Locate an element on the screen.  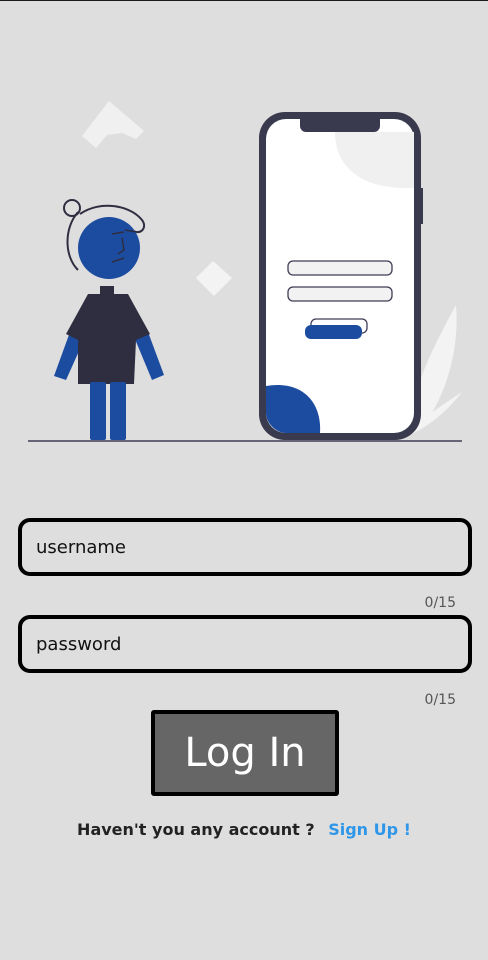
decorative-shape-left is located at coordinates (113, 124).